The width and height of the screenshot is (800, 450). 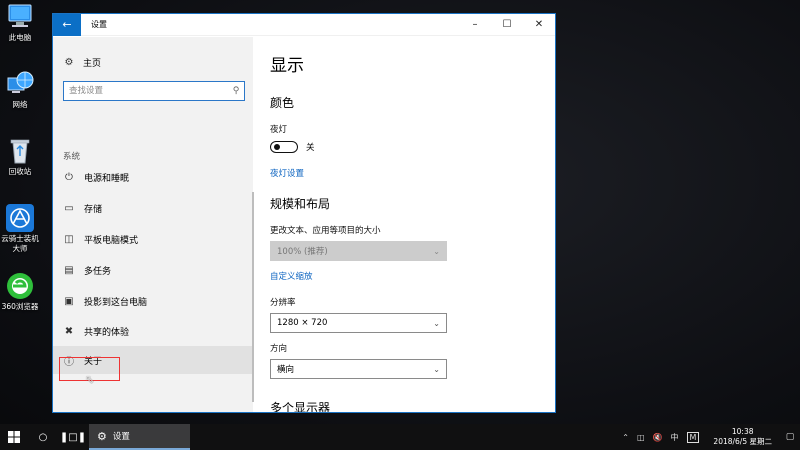 I want to click on multiple-displays-heading: 多个显示器, so click(x=300, y=407).